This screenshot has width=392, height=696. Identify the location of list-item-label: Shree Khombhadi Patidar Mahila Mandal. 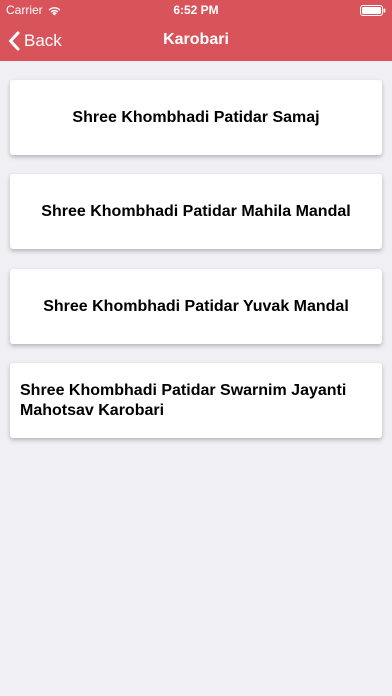
(196, 211).